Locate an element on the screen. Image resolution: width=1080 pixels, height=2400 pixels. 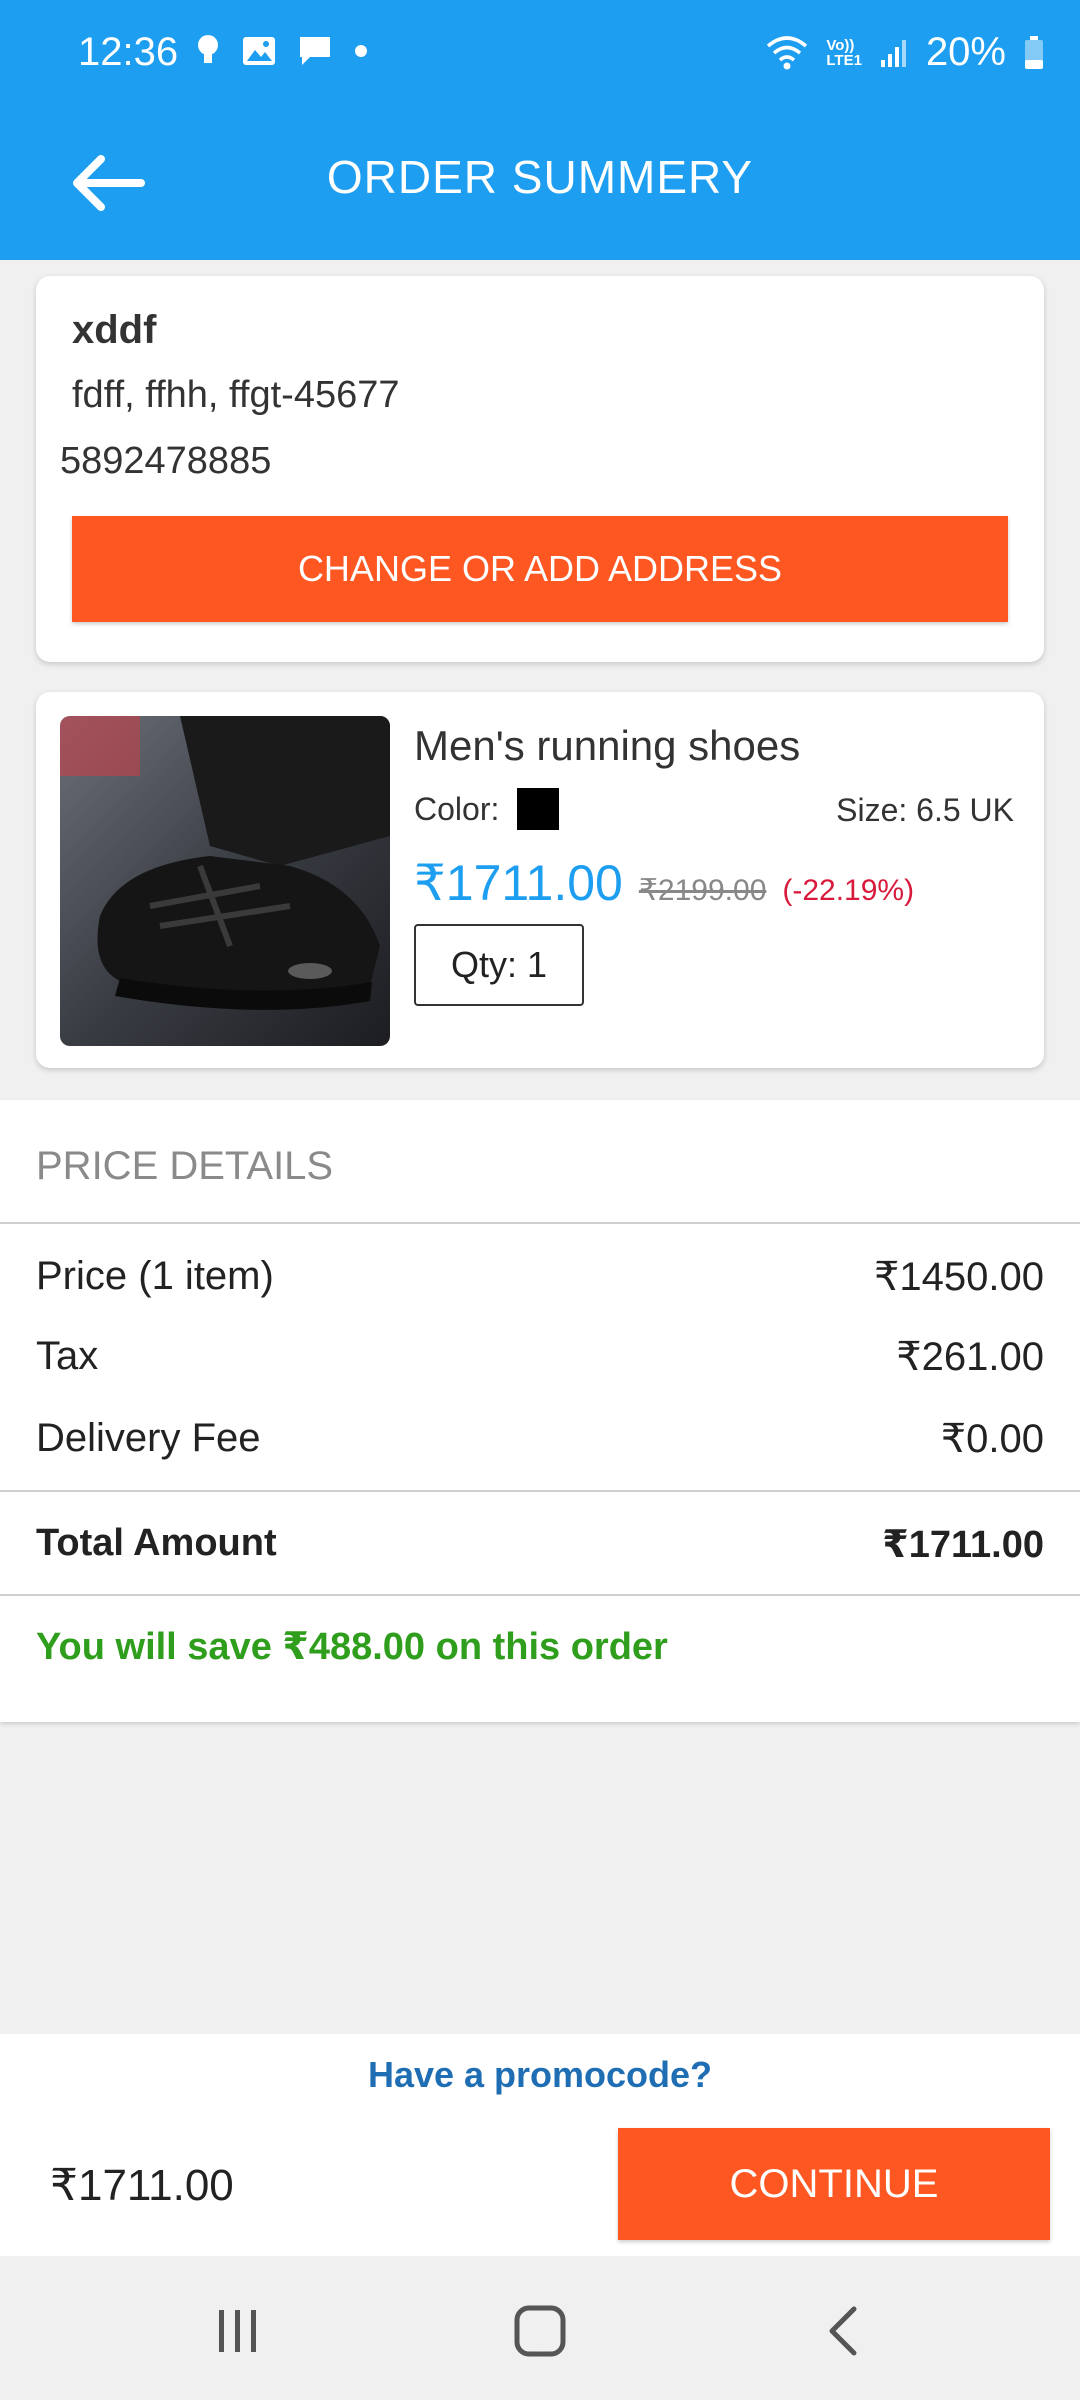
product-color: Color: is located at coordinates (487, 809).